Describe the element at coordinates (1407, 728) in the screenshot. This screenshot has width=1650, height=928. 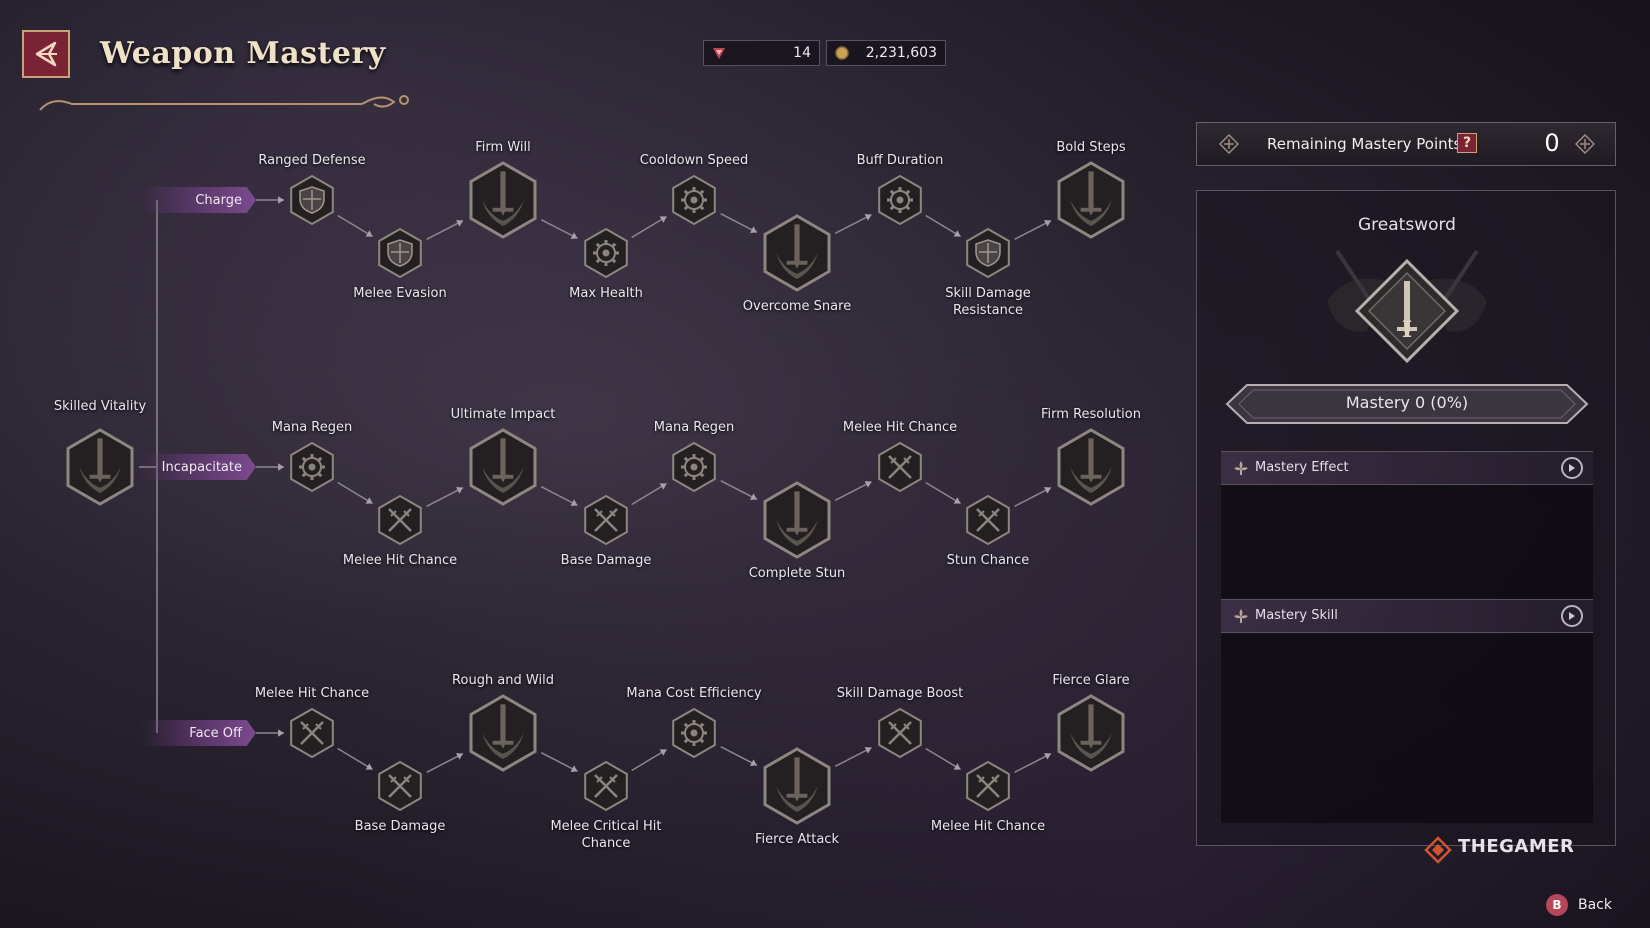
I see `mastery-skill-content` at that location.